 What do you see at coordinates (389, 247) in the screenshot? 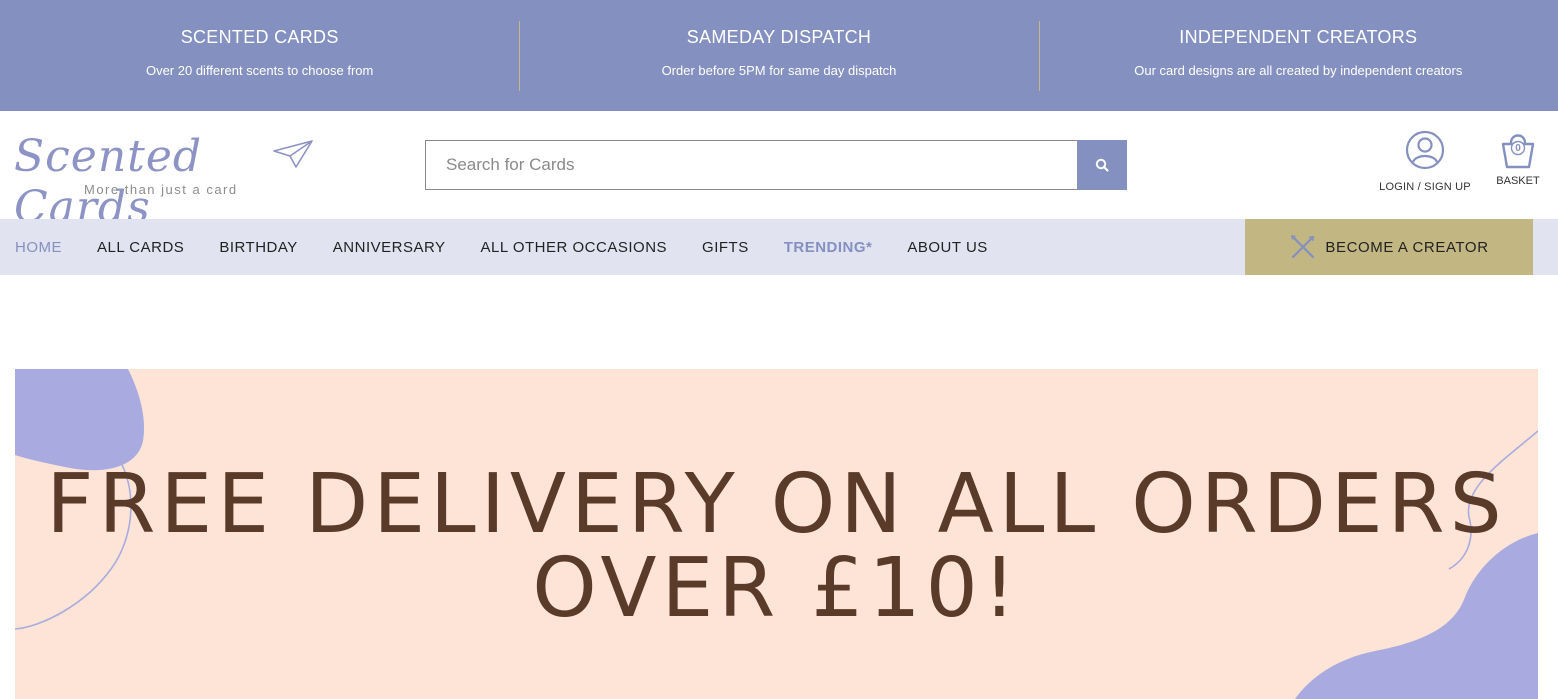
I see `nav-item-anniversary: ANNIVERSARY` at bounding box center [389, 247].